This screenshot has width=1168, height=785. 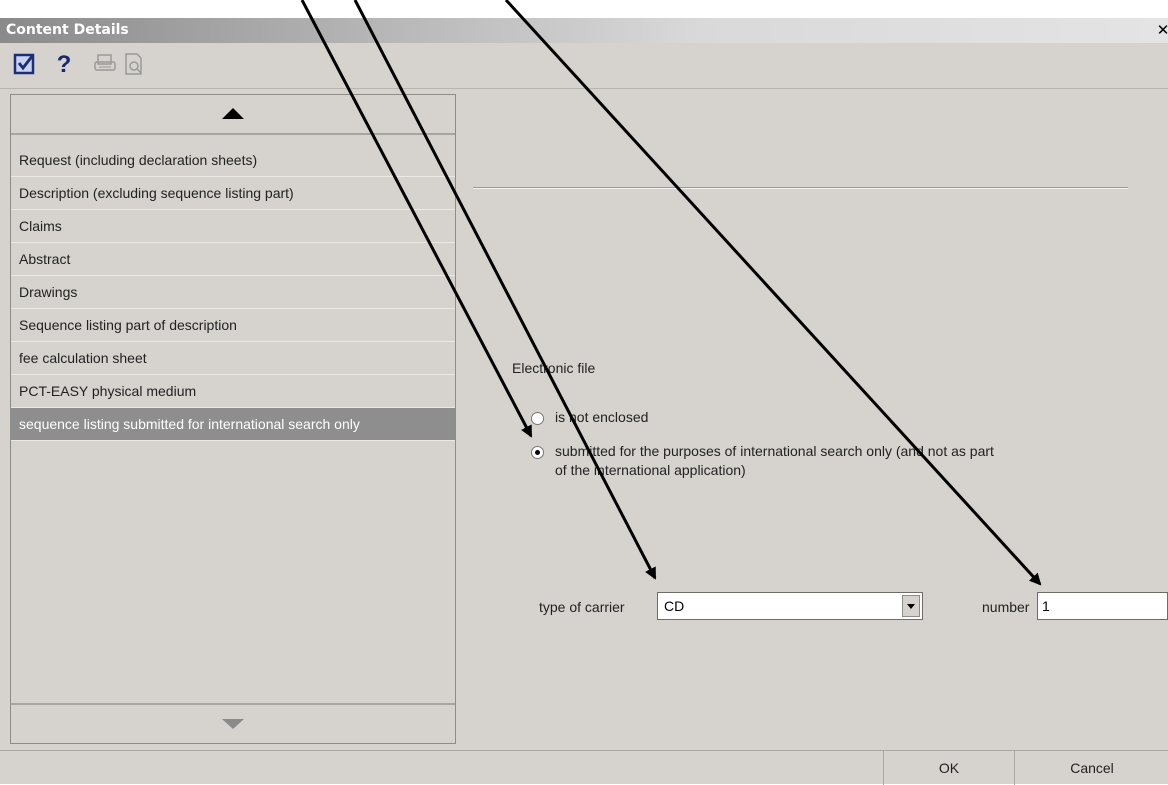 I want to click on ok-button: OK, so click(x=948, y=768).